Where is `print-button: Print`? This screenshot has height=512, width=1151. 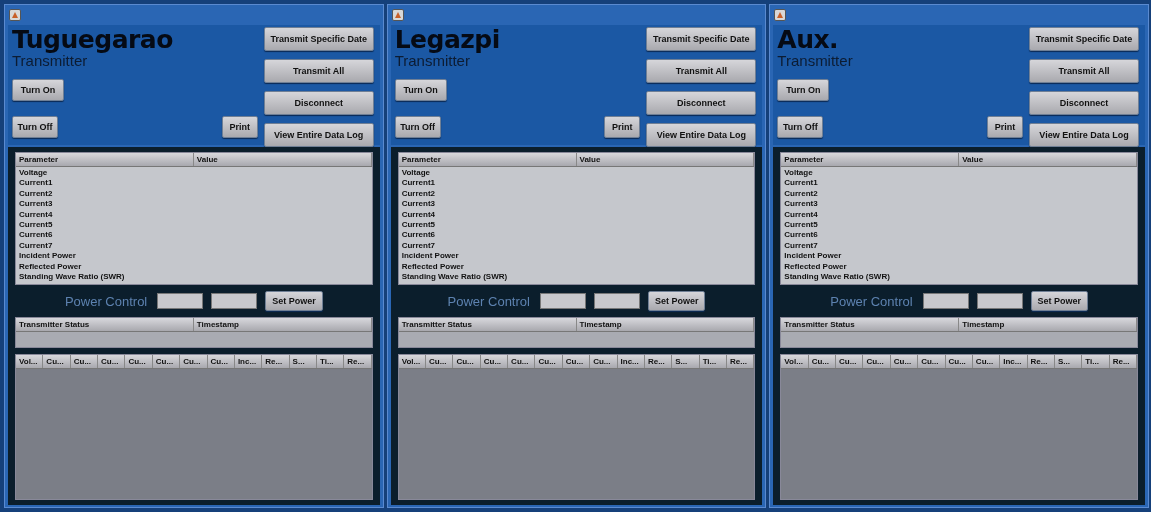
print-button: Print is located at coordinates (1005, 127).